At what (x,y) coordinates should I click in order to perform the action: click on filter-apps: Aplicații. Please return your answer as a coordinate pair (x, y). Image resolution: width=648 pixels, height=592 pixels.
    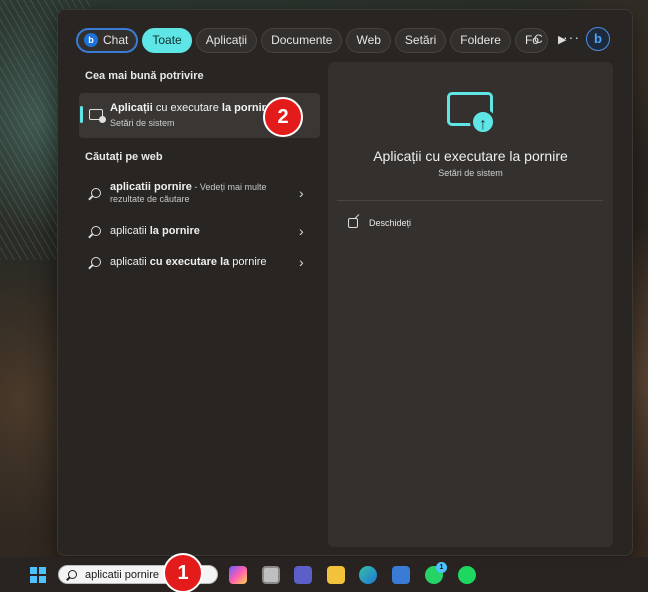
    Looking at the image, I should click on (226, 40).